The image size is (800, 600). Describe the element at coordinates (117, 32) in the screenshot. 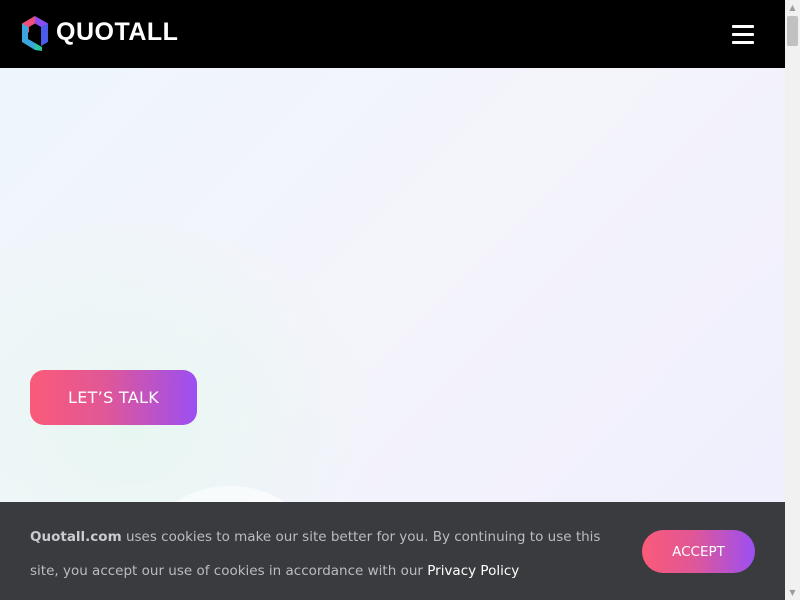

I see `brand-name: QUOTALL` at that location.